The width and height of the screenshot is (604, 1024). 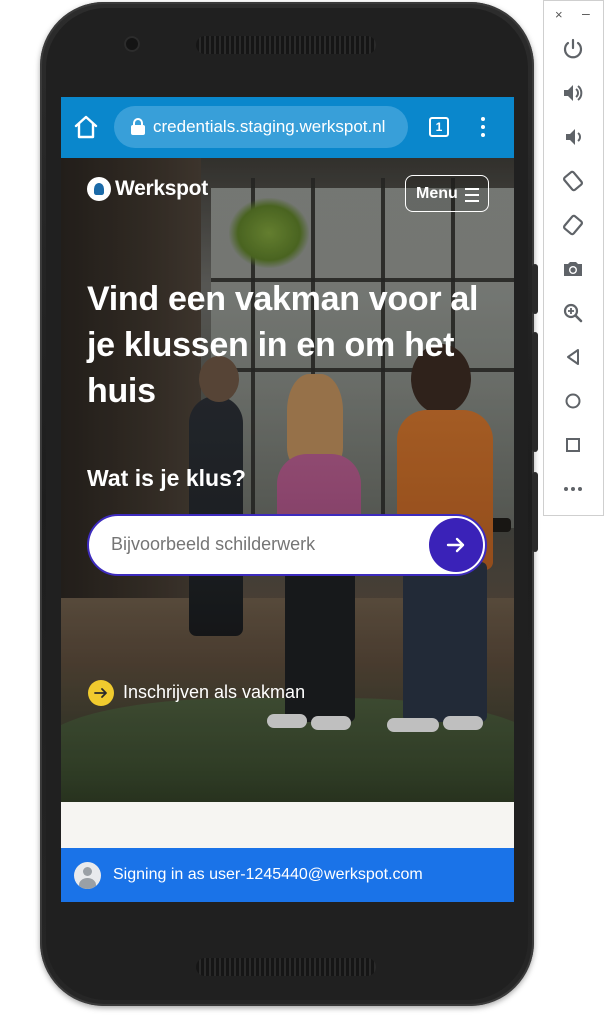 I want to click on logo-text: Werkspot, so click(x=161, y=188).